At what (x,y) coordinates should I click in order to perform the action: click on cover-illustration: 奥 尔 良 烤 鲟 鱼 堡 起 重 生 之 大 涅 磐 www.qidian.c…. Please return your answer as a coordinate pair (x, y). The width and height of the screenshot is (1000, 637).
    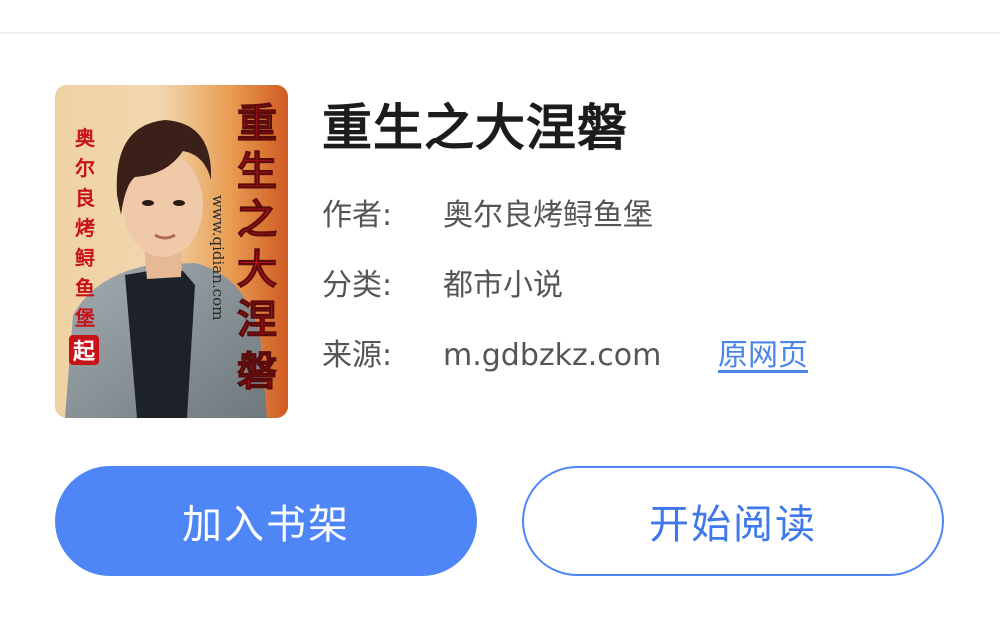
    Looking at the image, I should click on (171, 251).